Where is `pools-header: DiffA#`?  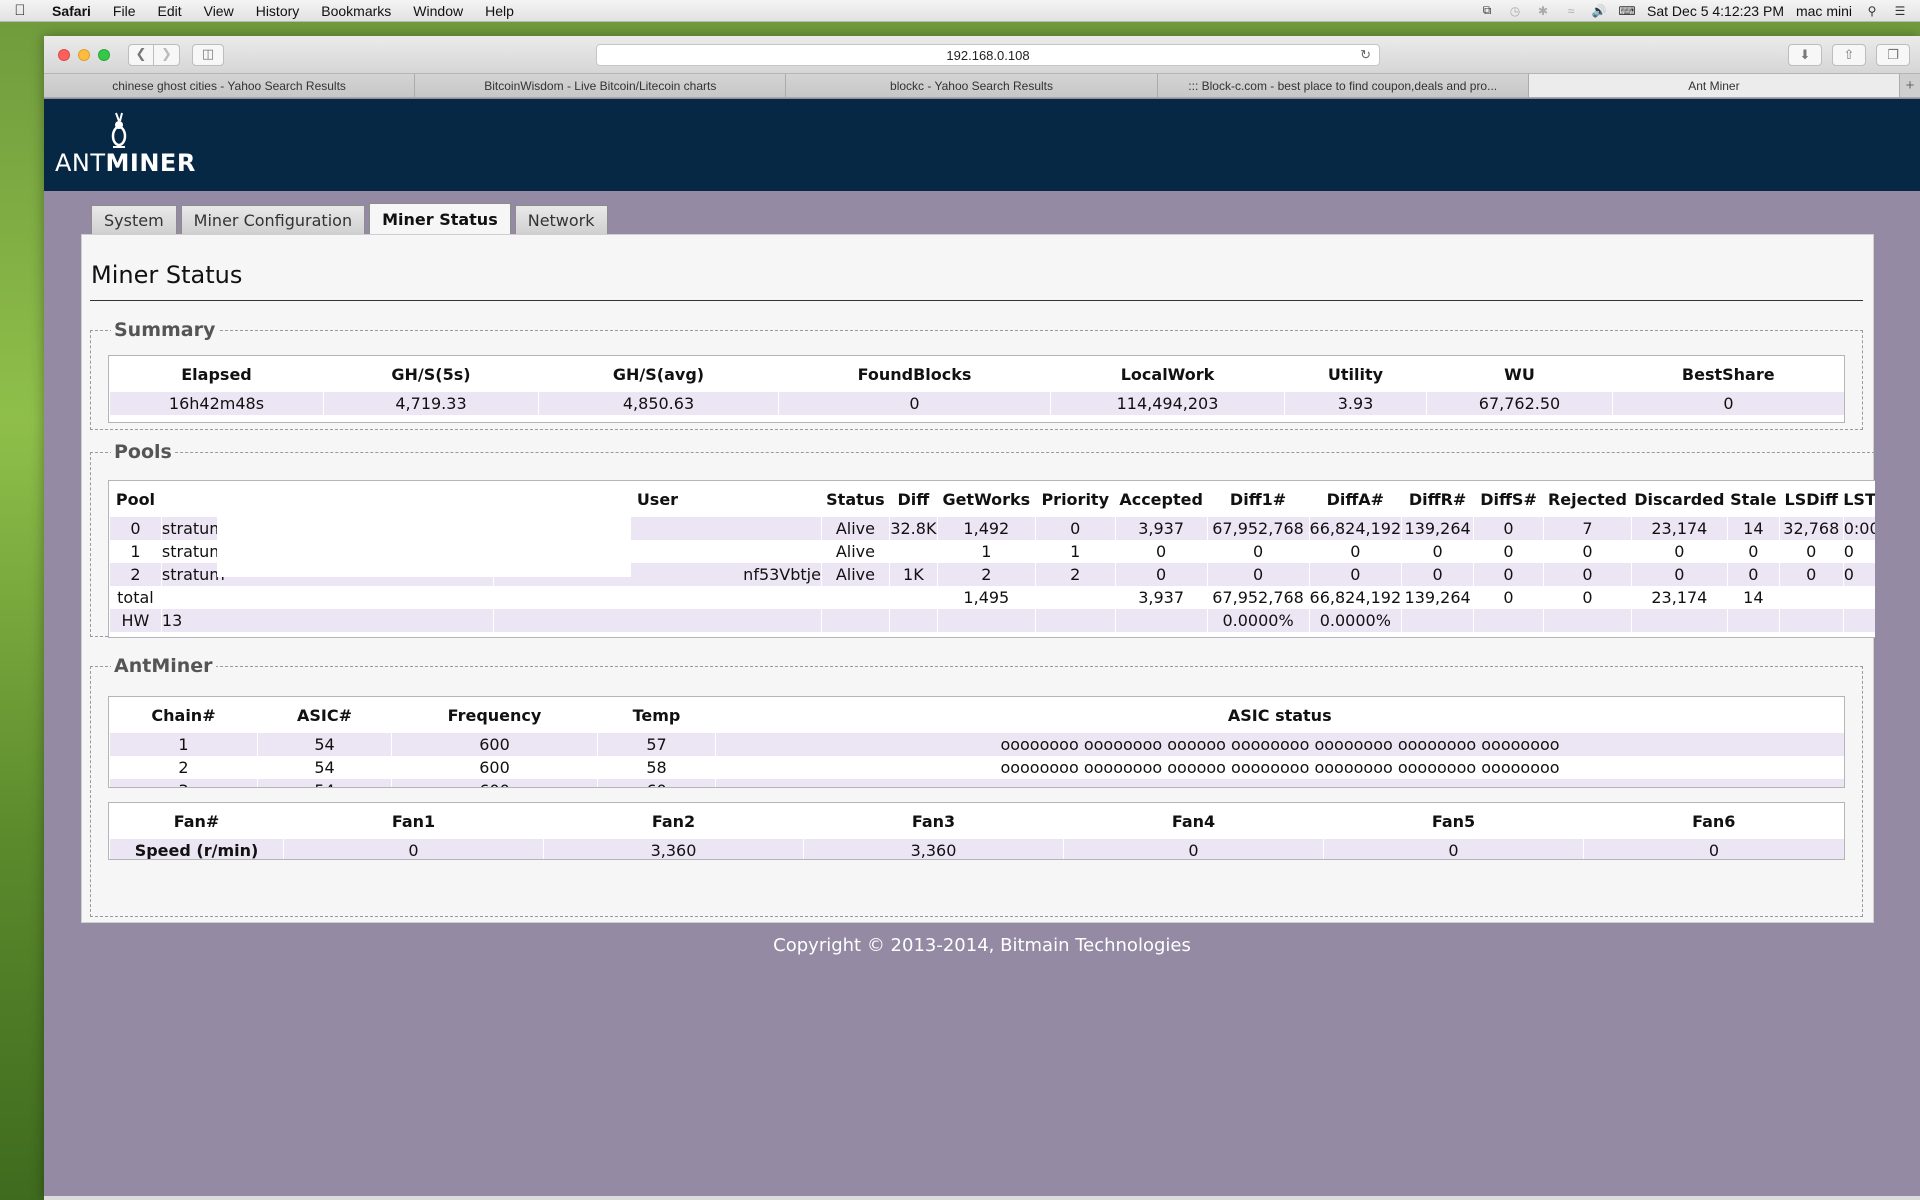 pools-header: DiffA# is located at coordinates (1355, 499).